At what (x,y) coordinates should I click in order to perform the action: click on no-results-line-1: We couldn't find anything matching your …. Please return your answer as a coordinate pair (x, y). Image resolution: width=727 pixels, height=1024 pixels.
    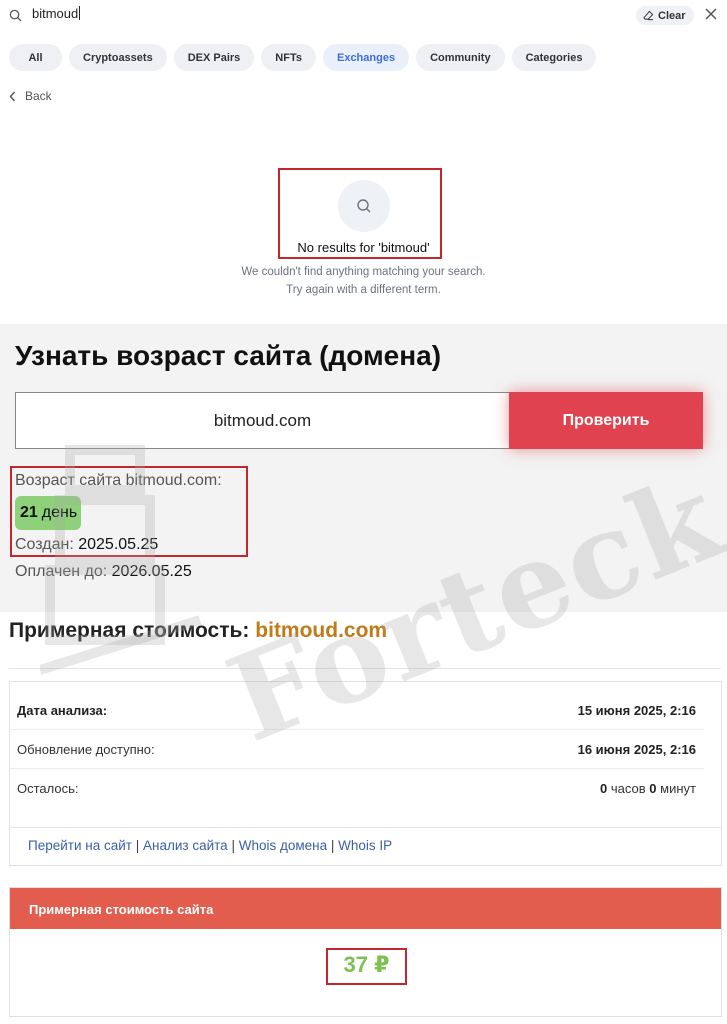
    Looking at the image, I should click on (363, 272).